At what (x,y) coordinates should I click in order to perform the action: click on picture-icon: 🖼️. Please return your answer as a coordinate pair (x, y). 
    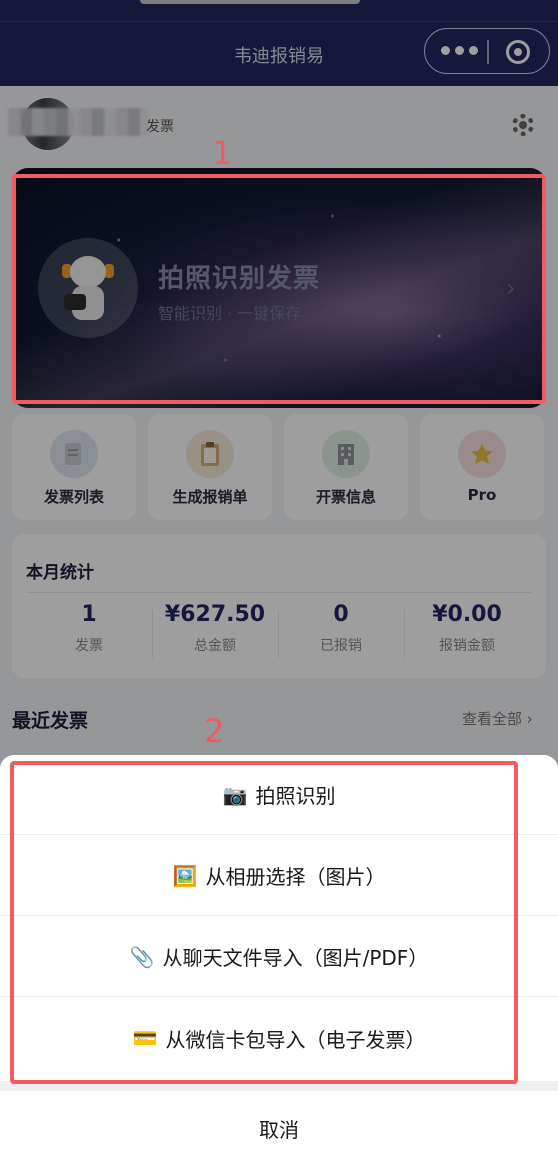
    Looking at the image, I should click on (185, 875).